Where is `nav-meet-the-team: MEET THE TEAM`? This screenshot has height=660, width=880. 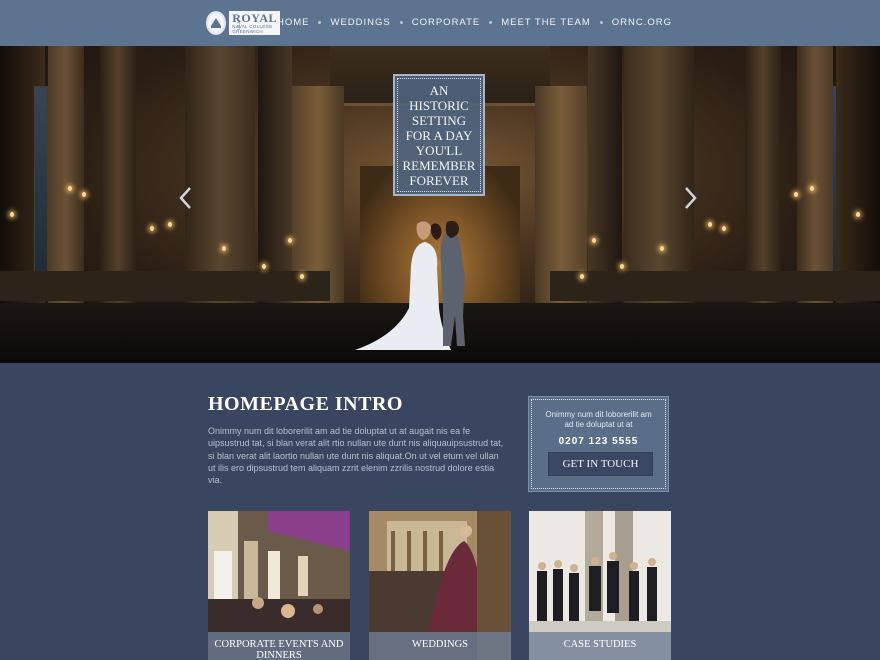
nav-meet-the-team: MEET THE TEAM is located at coordinates (546, 22).